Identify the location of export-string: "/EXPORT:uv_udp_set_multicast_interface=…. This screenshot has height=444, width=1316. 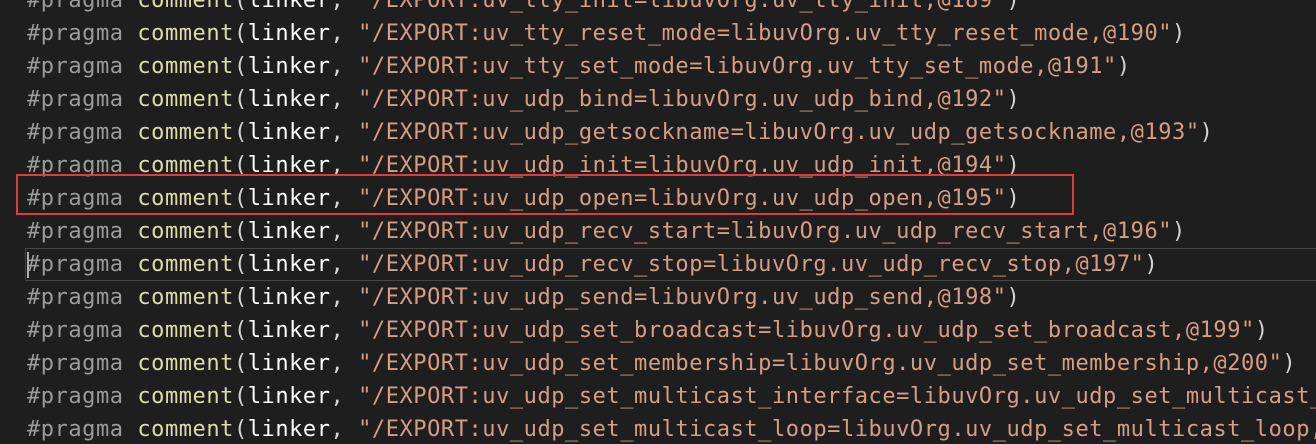
(837, 396).